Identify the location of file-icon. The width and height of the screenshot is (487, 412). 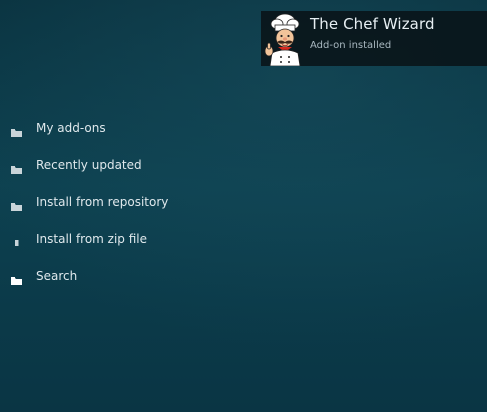
(16, 240).